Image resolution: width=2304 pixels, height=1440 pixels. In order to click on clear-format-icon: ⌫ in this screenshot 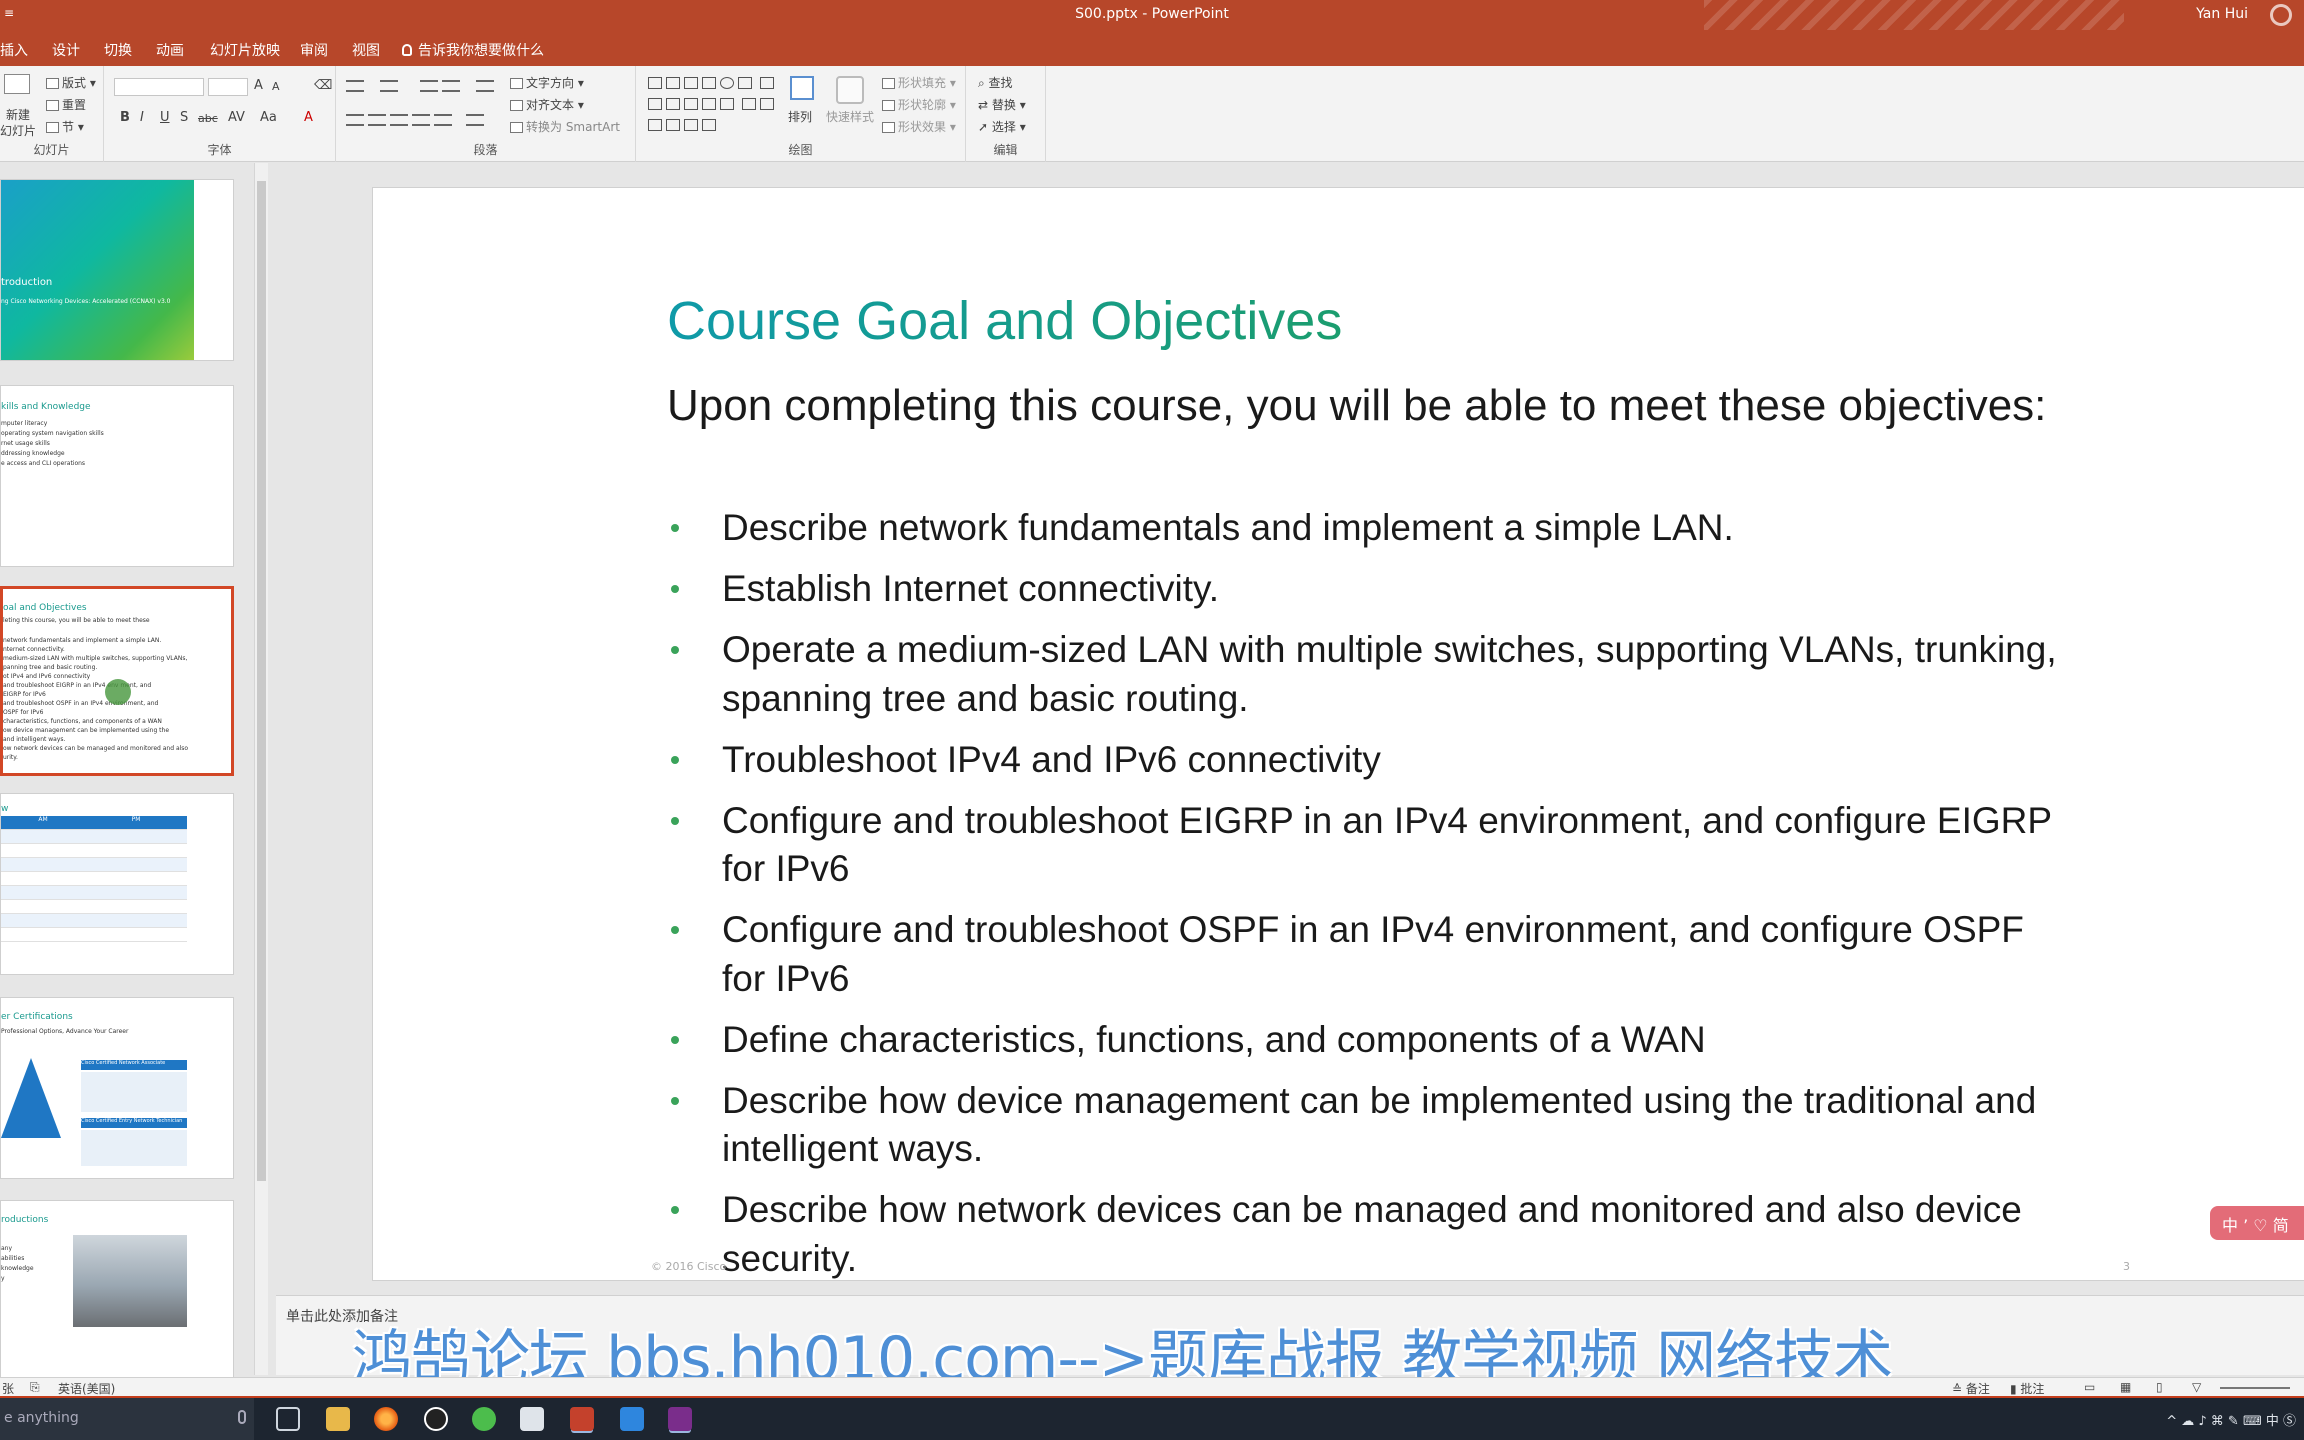, I will do `click(323, 85)`.